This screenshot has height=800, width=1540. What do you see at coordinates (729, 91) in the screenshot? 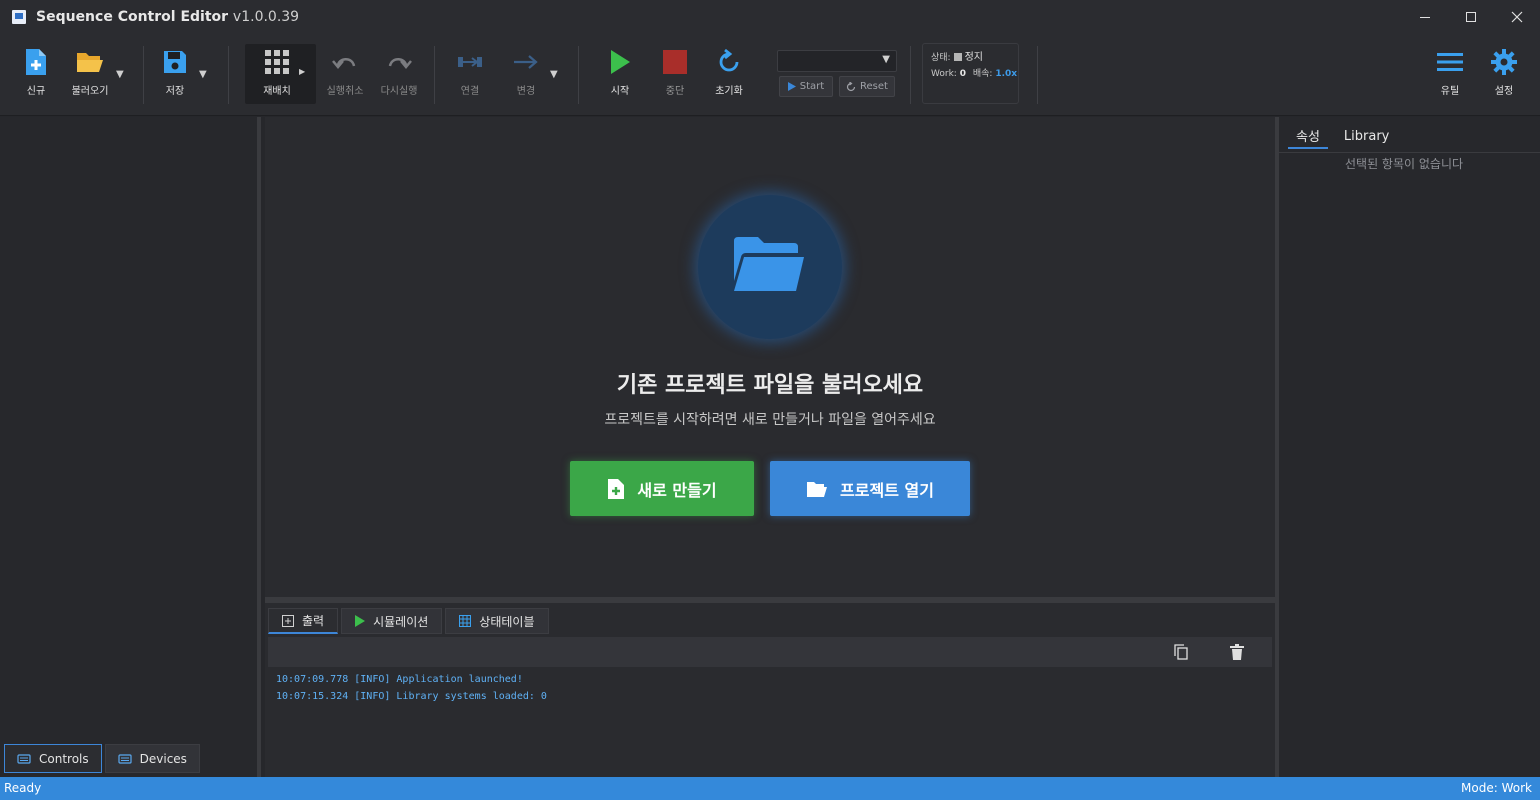
I see `reset-label: 초기화` at bounding box center [729, 91].